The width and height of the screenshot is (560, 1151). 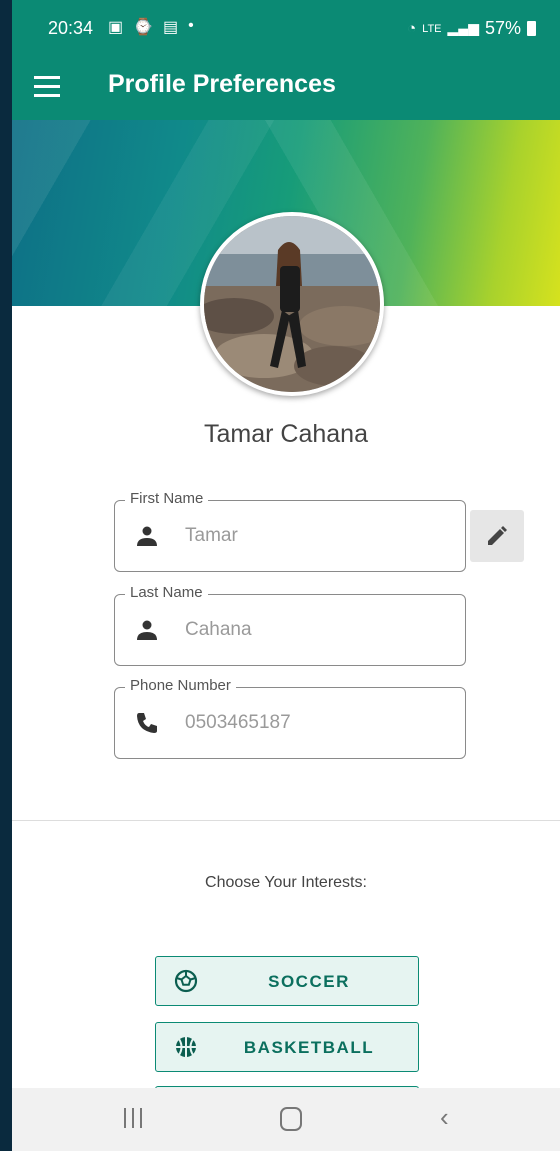 What do you see at coordinates (47, 86) in the screenshot?
I see `menu-icon` at bounding box center [47, 86].